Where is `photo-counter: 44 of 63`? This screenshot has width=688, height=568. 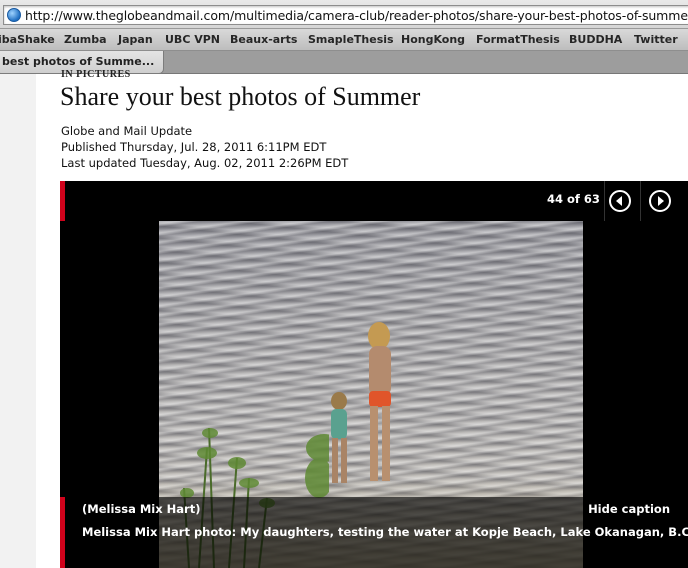 photo-counter: 44 of 63 is located at coordinates (573, 199).